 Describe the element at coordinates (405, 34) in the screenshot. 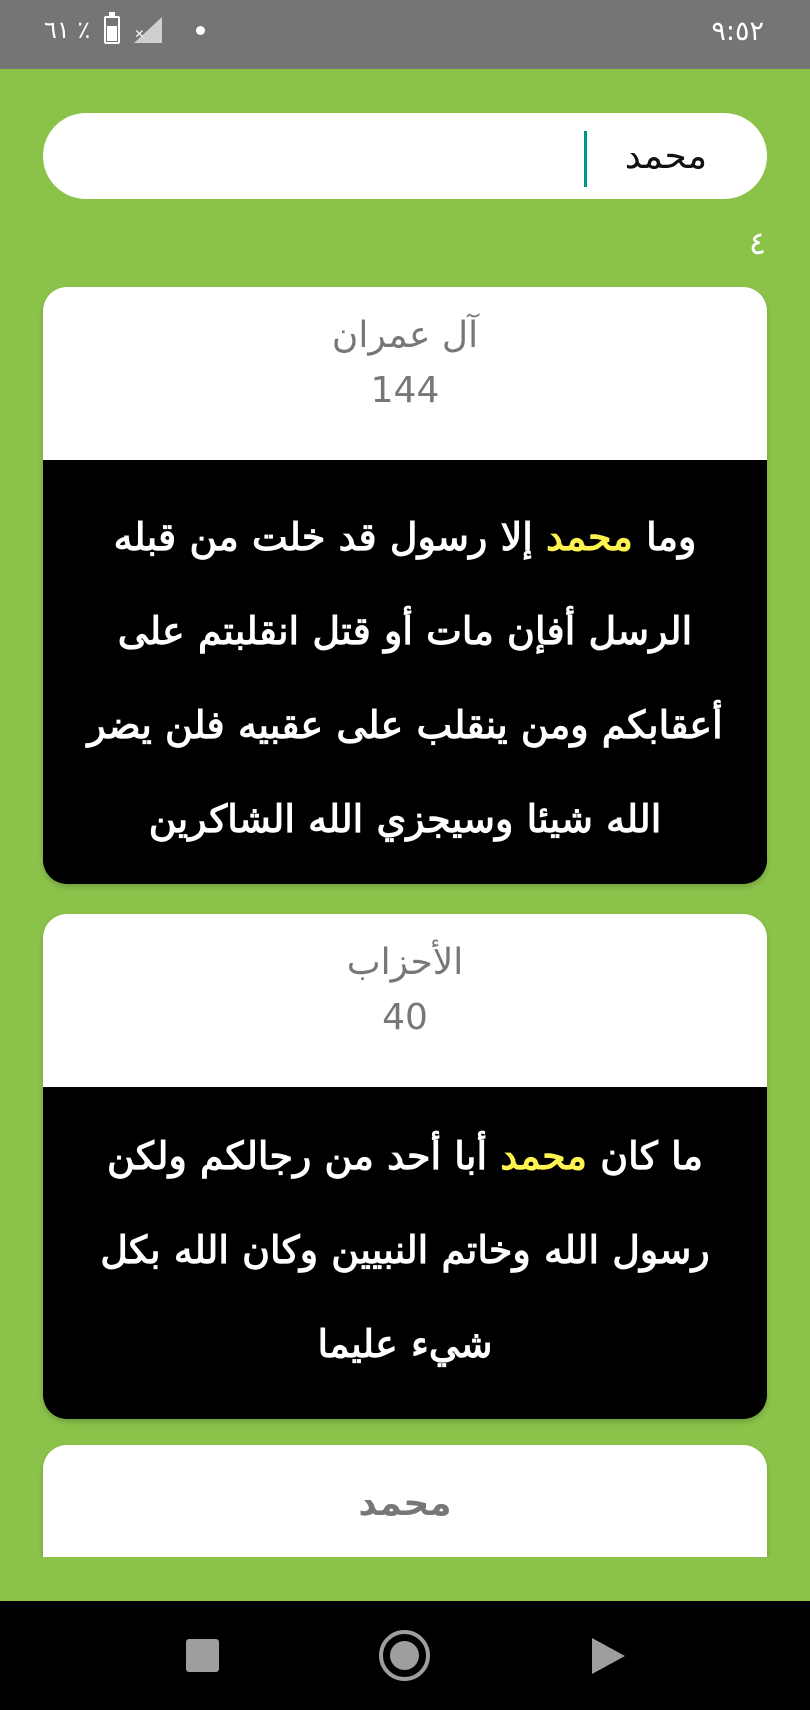

I see `status-bar: ٦١ ٪ ✕ ٩:٥٢` at that location.